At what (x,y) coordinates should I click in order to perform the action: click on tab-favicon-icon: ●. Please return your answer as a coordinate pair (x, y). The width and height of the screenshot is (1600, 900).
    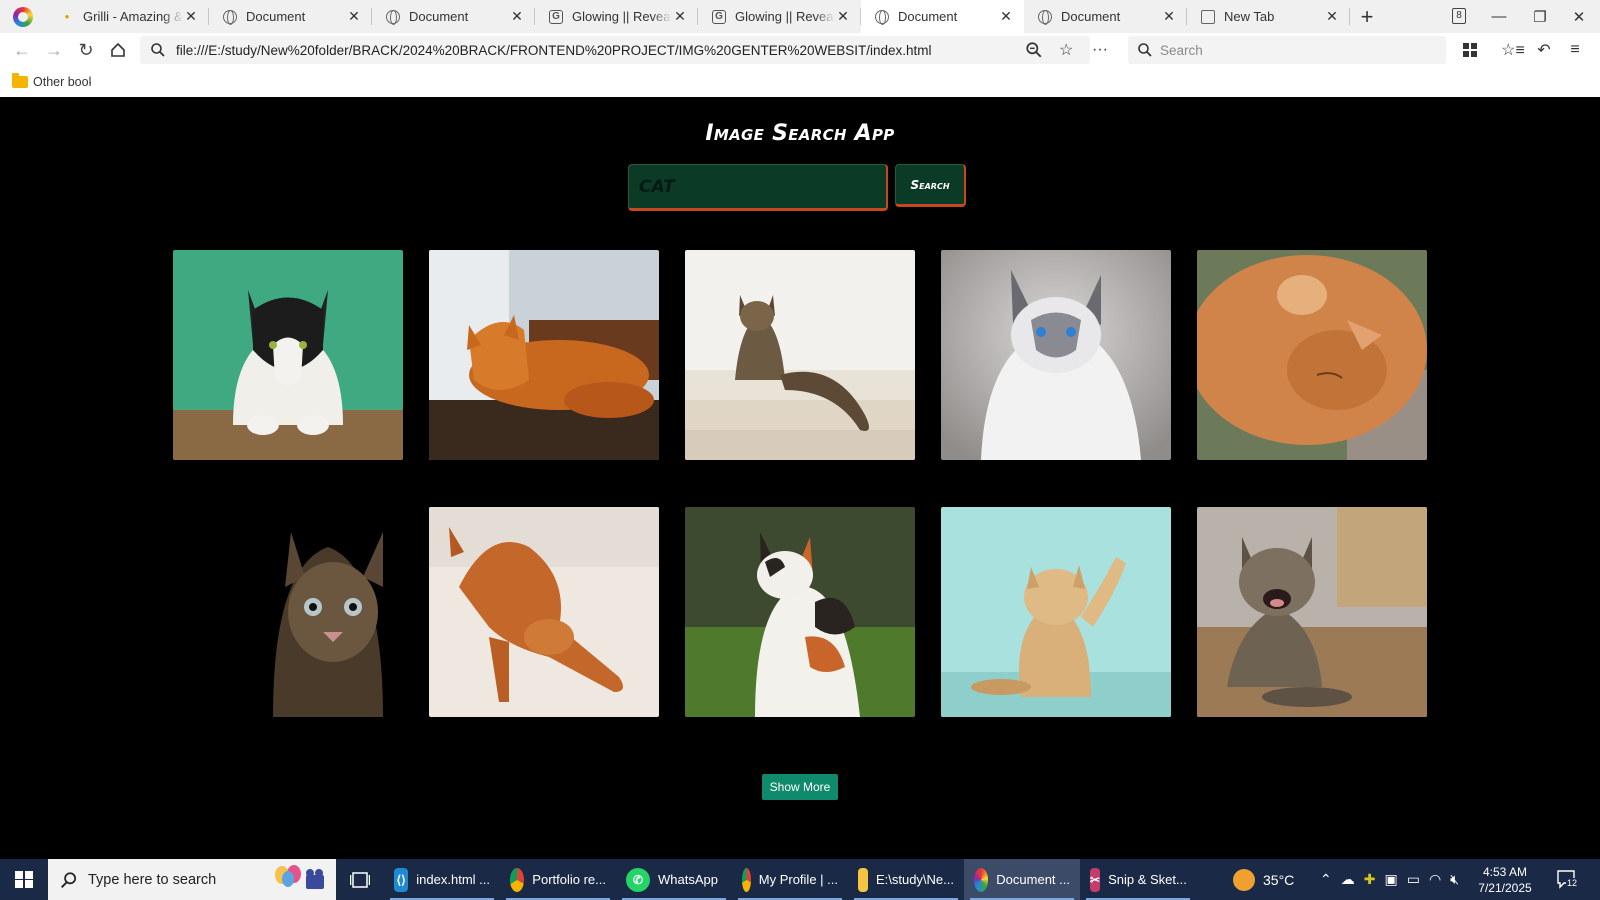
    Looking at the image, I should click on (67, 16).